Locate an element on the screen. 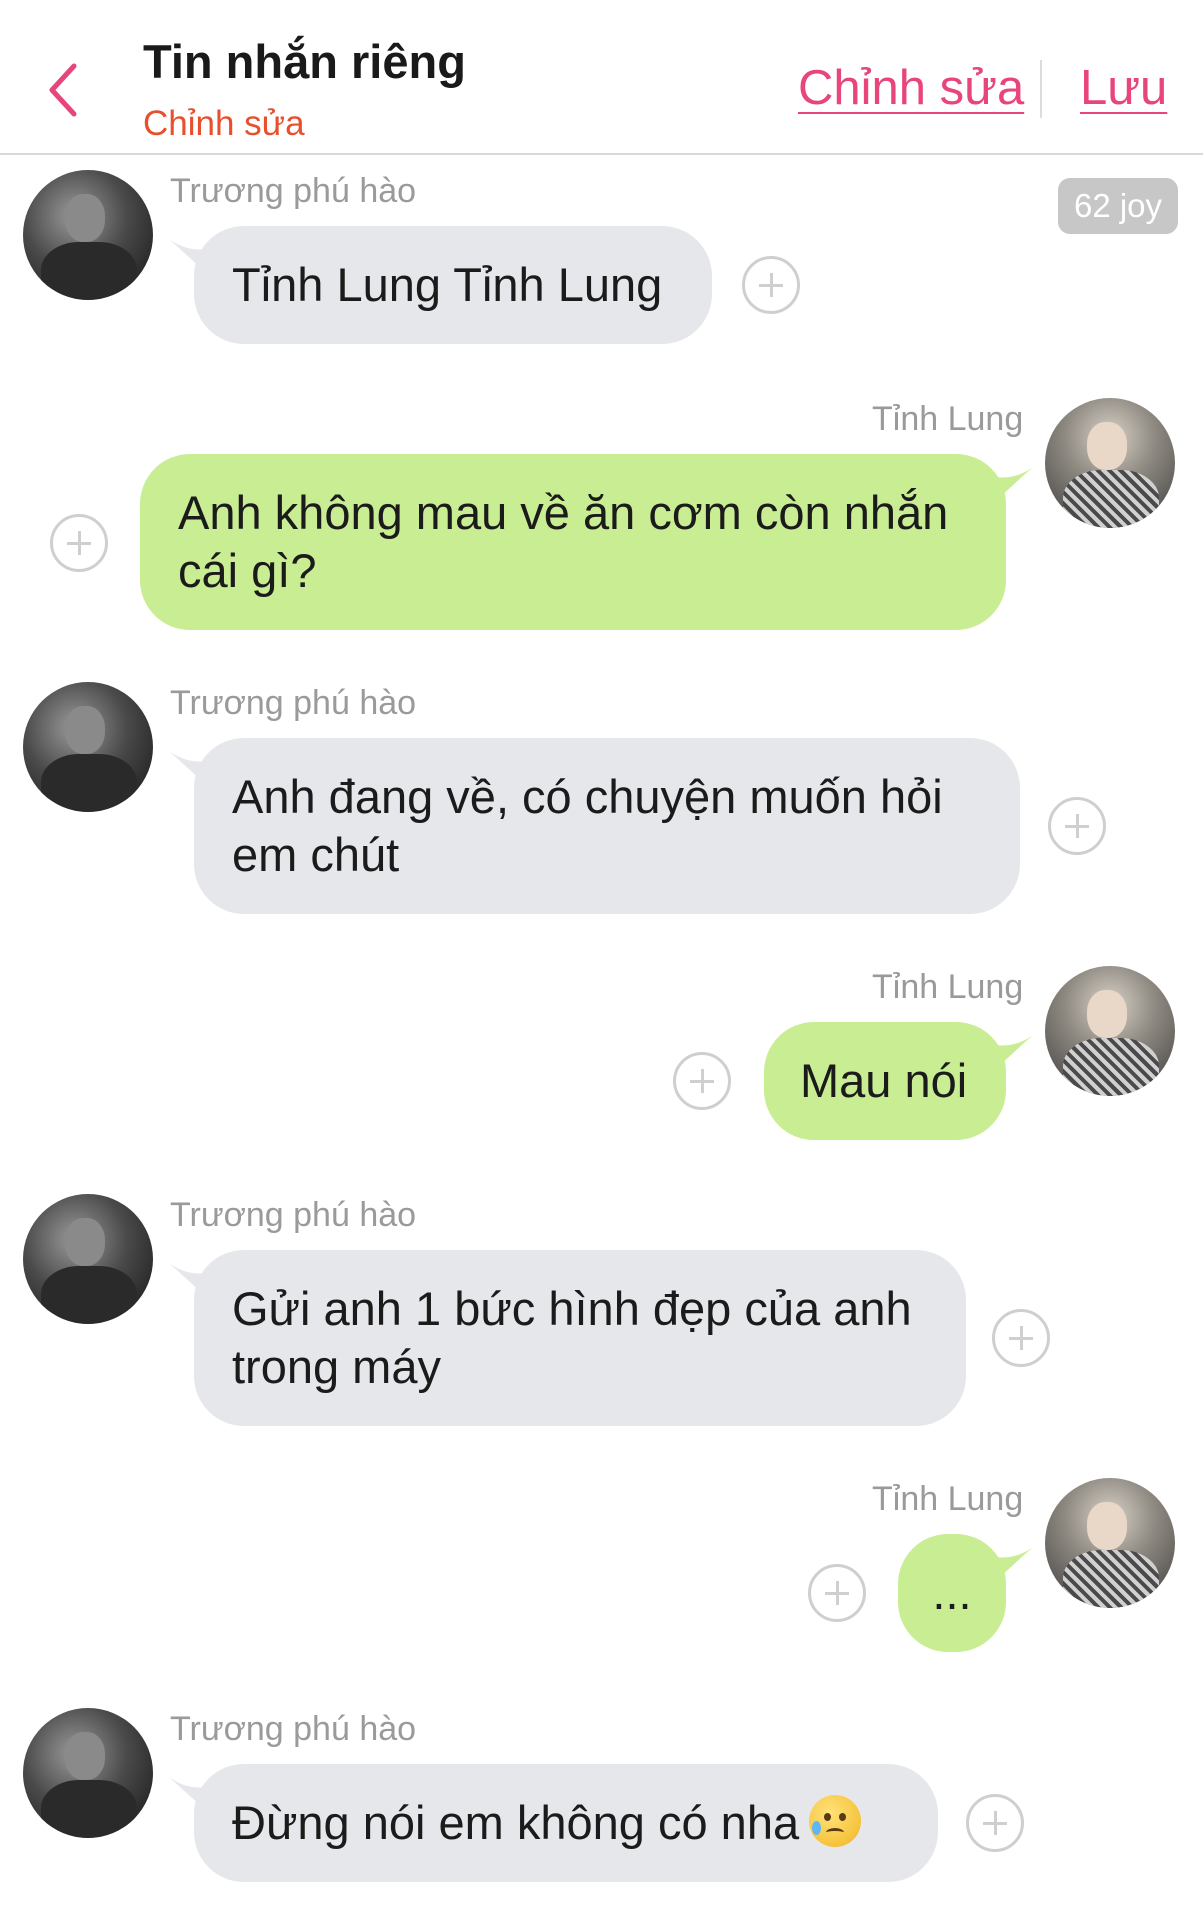  message-text: Mau nói is located at coordinates (884, 1080).